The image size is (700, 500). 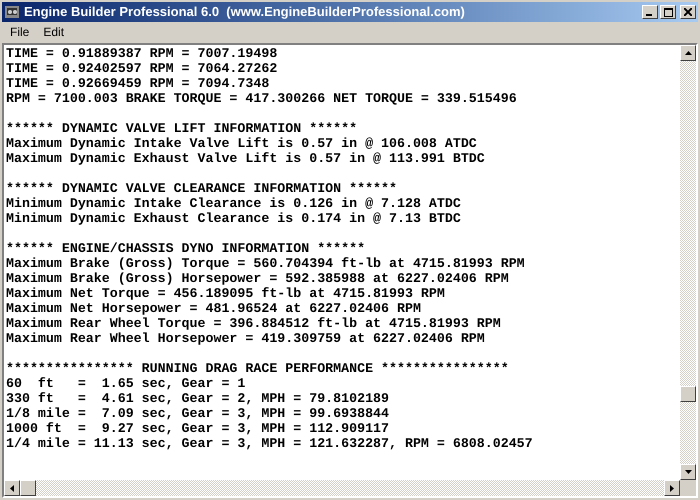 I want to click on scroll-down-button, so click(x=688, y=472).